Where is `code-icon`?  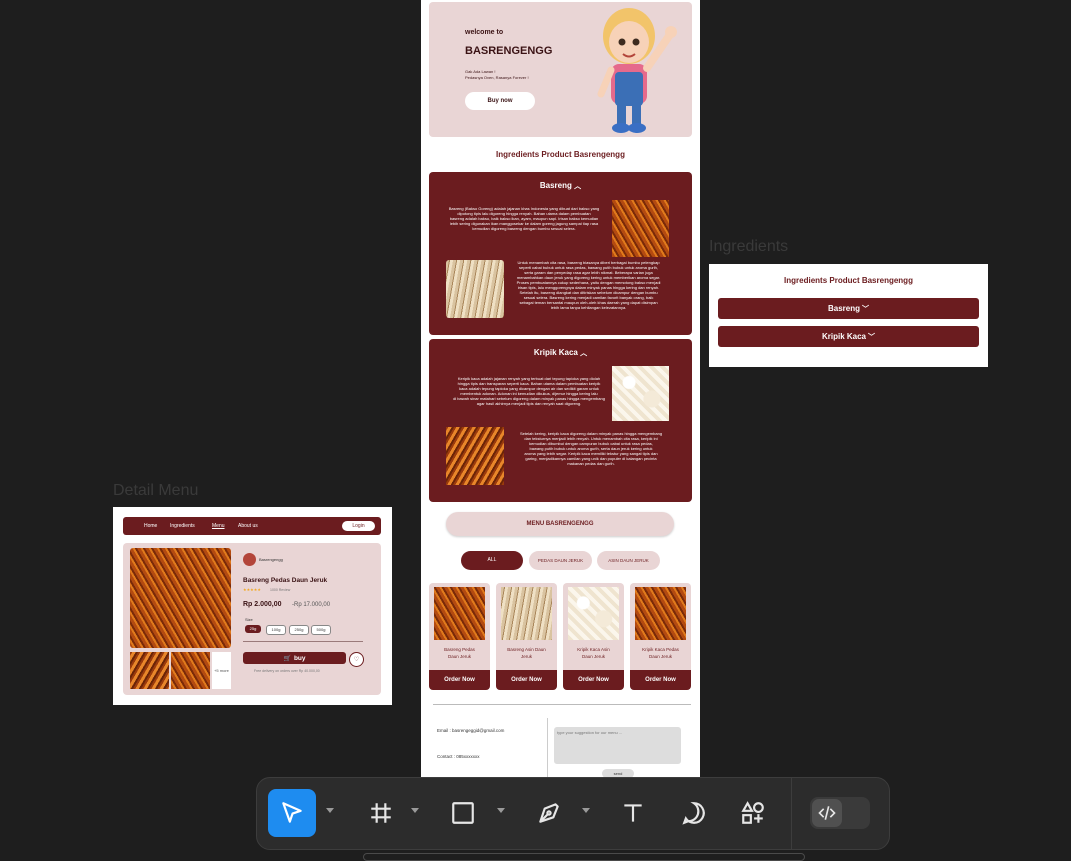 code-icon is located at coordinates (827, 813).